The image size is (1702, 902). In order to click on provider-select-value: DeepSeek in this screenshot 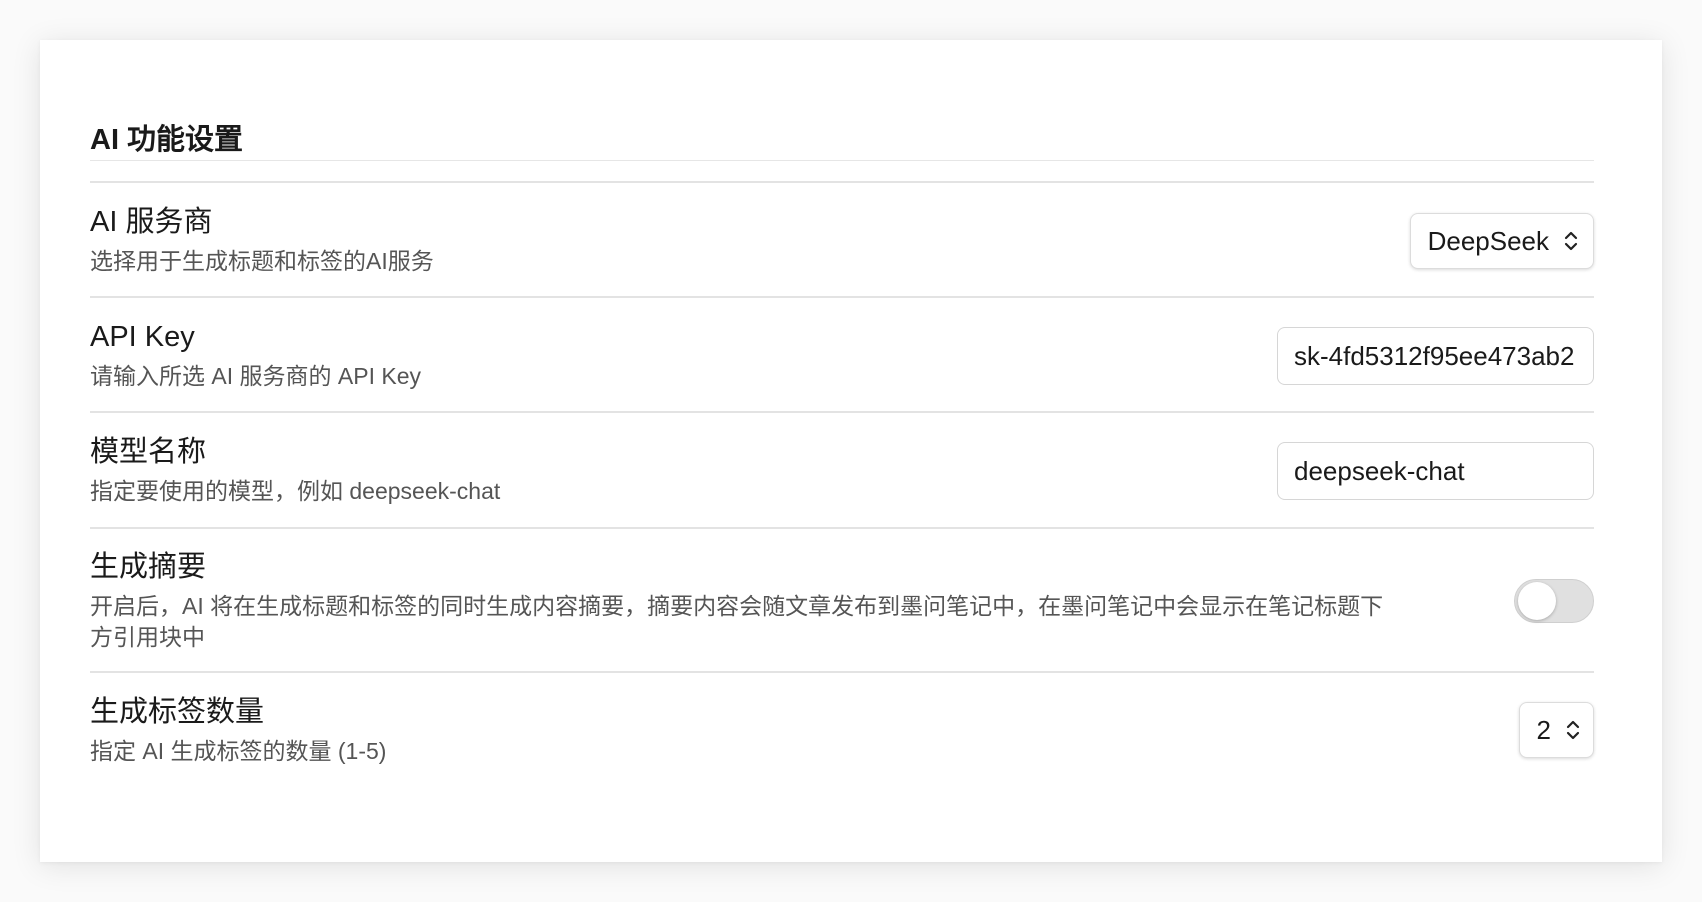, I will do `click(1488, 240)`.